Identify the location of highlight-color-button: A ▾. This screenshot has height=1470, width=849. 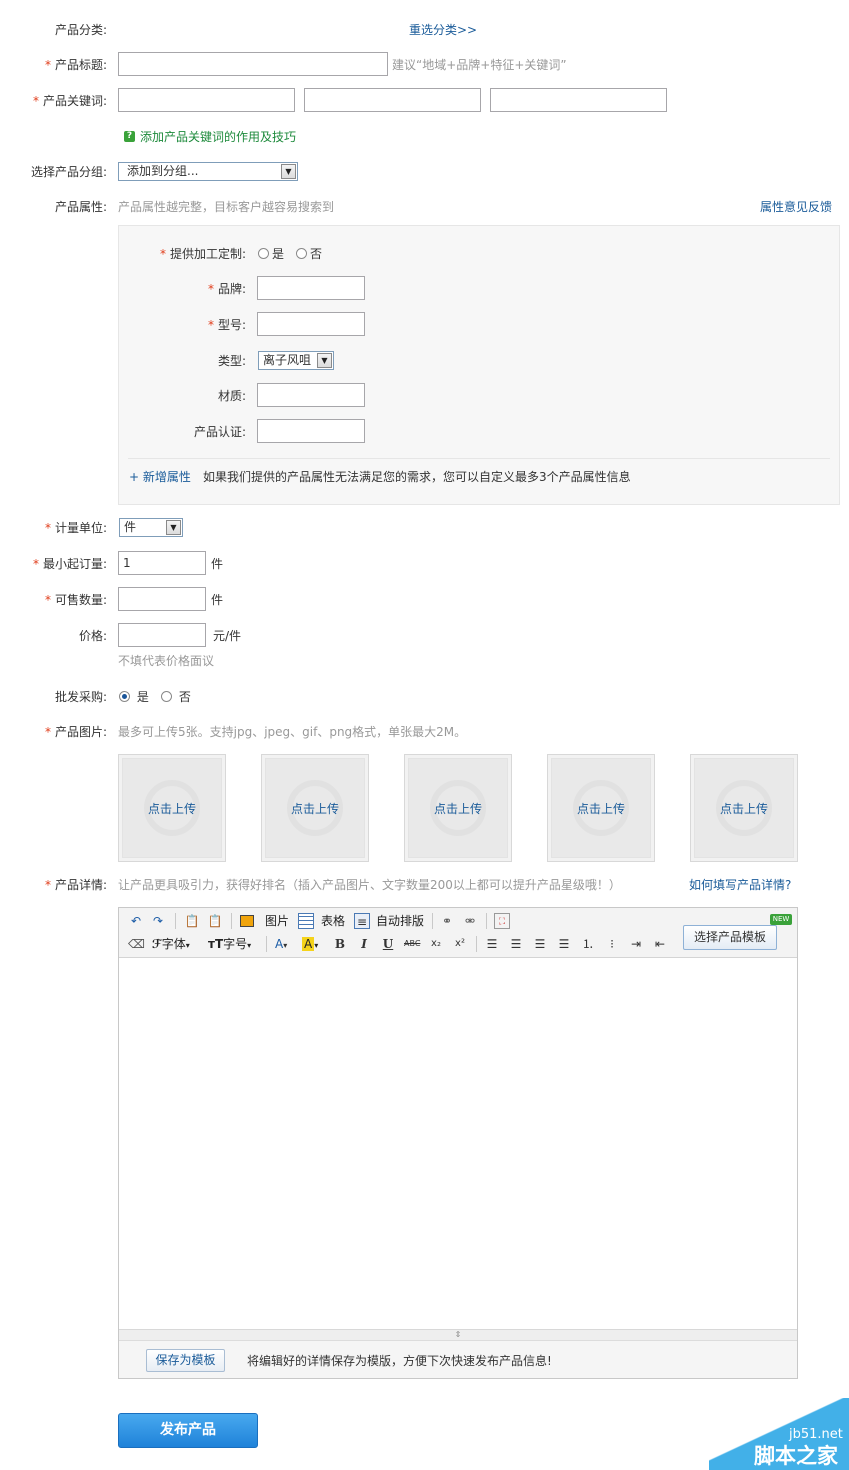
(310, 945).